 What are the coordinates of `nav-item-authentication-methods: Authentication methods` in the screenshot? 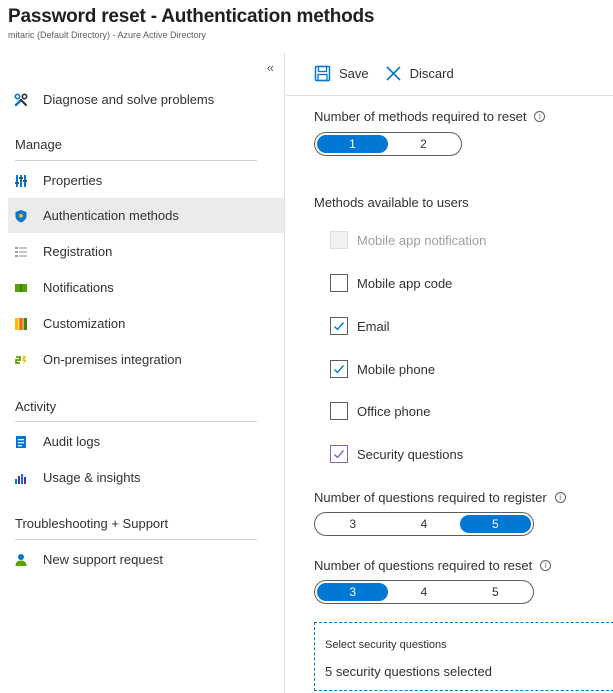 It's located at (146, 215).